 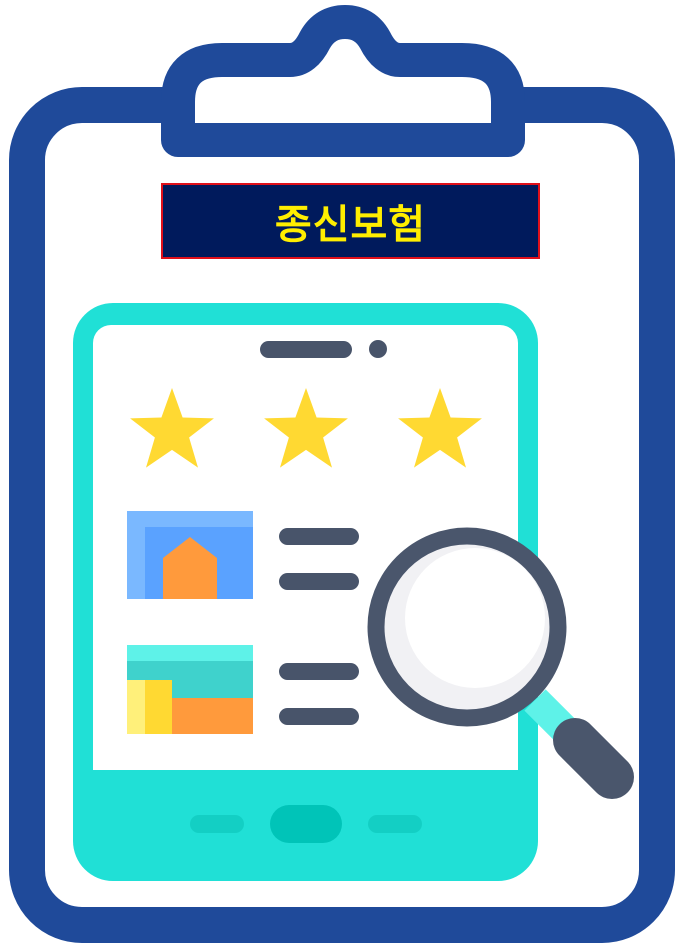 What do you see at coordinates (378, 349) in the screenshot?
I see `camera-dot` at bounding box center [378, 349].